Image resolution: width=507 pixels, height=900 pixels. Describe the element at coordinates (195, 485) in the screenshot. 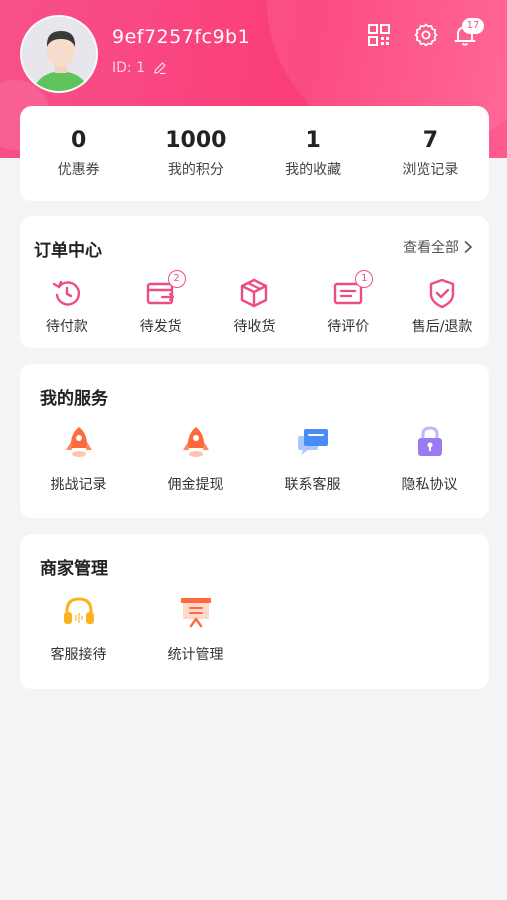

I see `service-label: 佣金提现` at that location.